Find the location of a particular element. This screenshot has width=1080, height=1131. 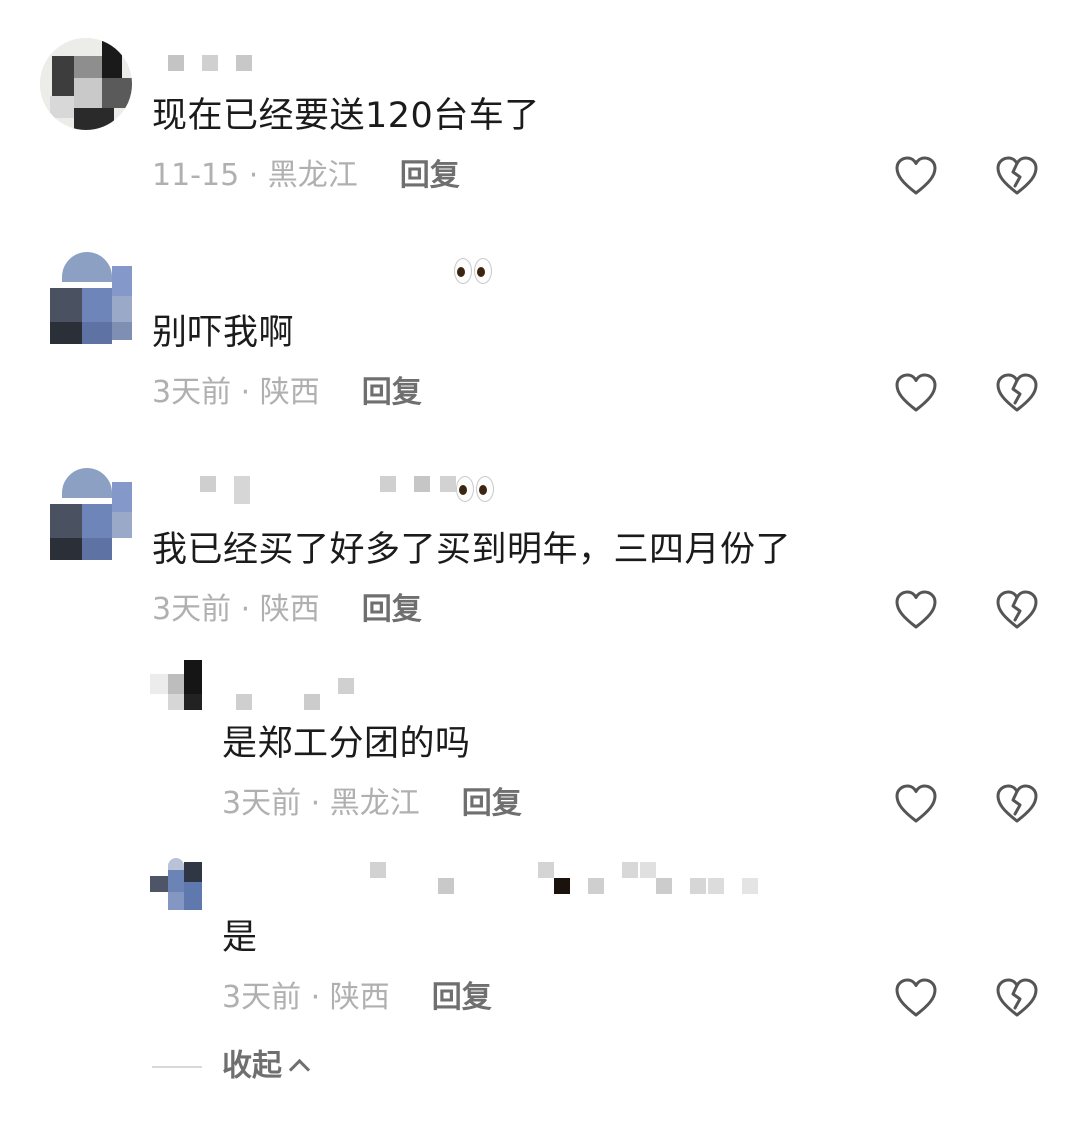

chevron-up-icon is located at coordinates (299, 1069).